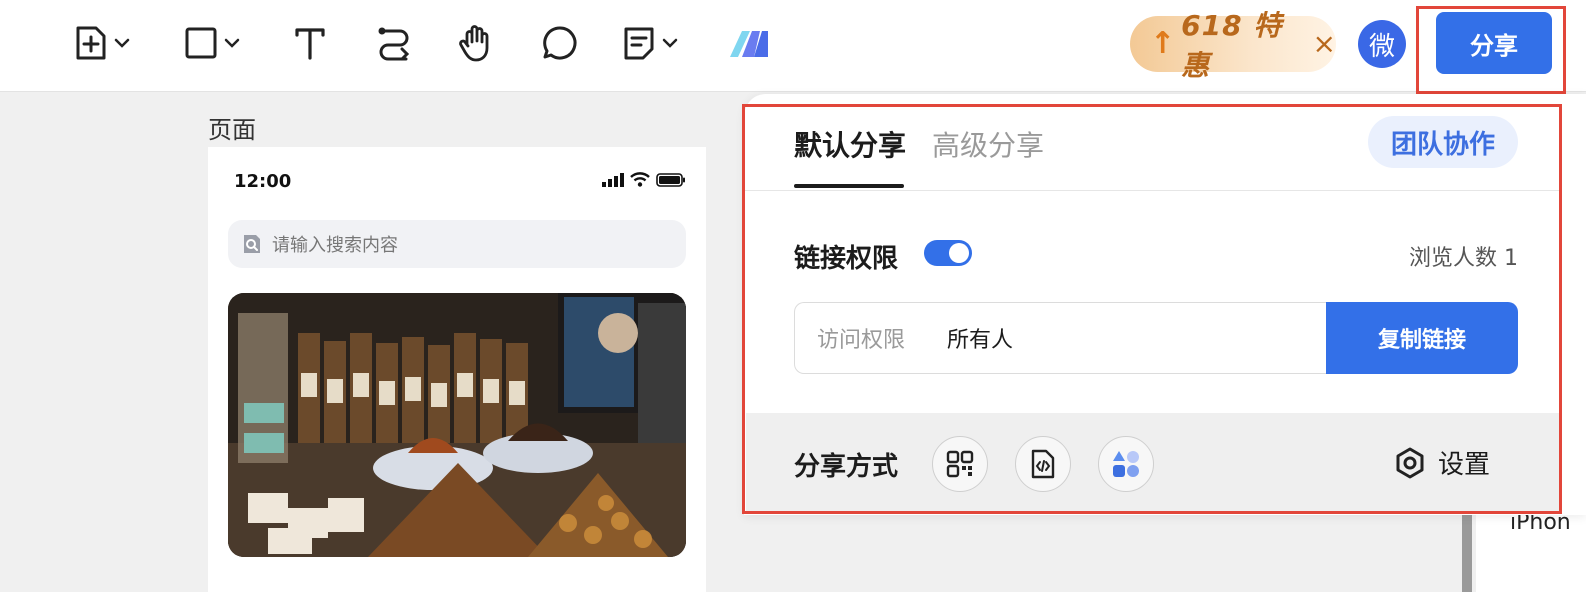  I want to click on sticky-note-tool, so click(650, 43).